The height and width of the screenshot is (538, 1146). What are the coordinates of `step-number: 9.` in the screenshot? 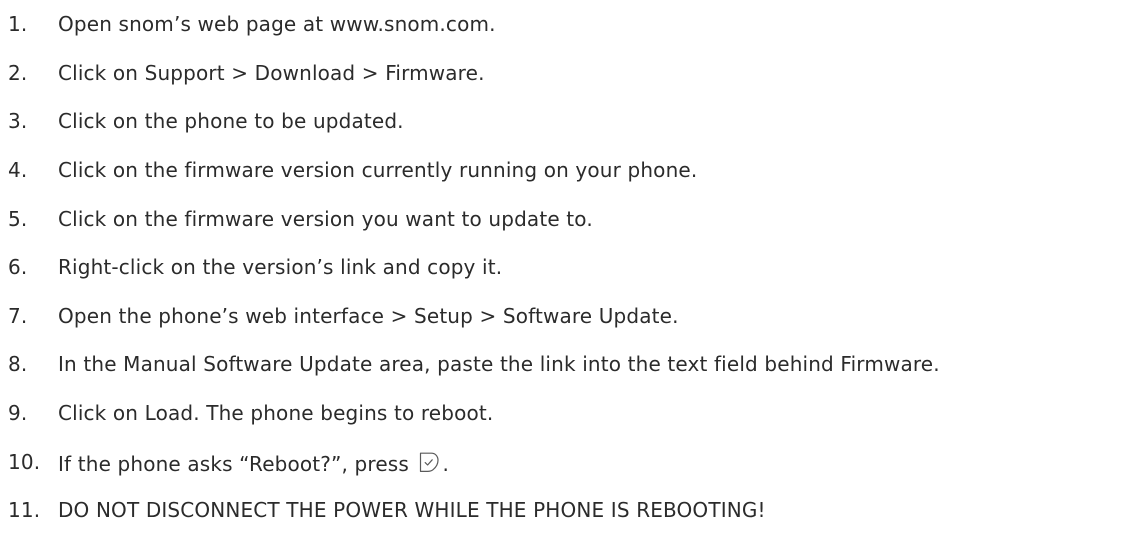 It's located at (18, 413).